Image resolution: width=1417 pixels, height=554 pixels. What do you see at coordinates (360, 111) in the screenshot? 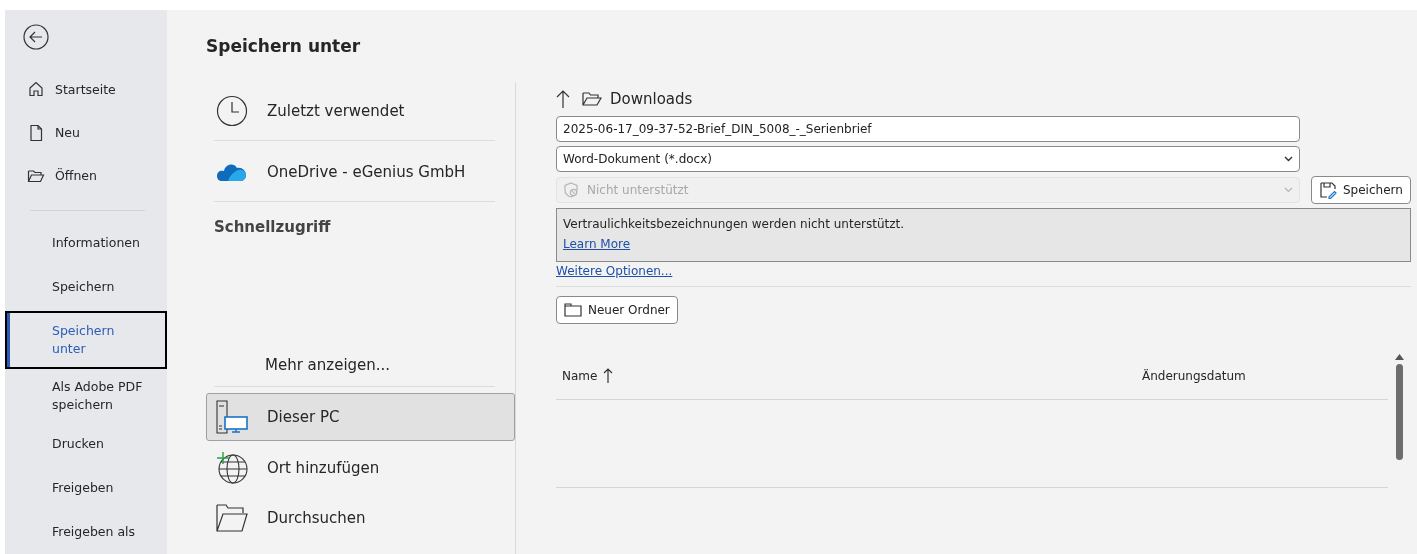
I see `location-item: Zuletzt verwendet` at bounding box center [360, 111].